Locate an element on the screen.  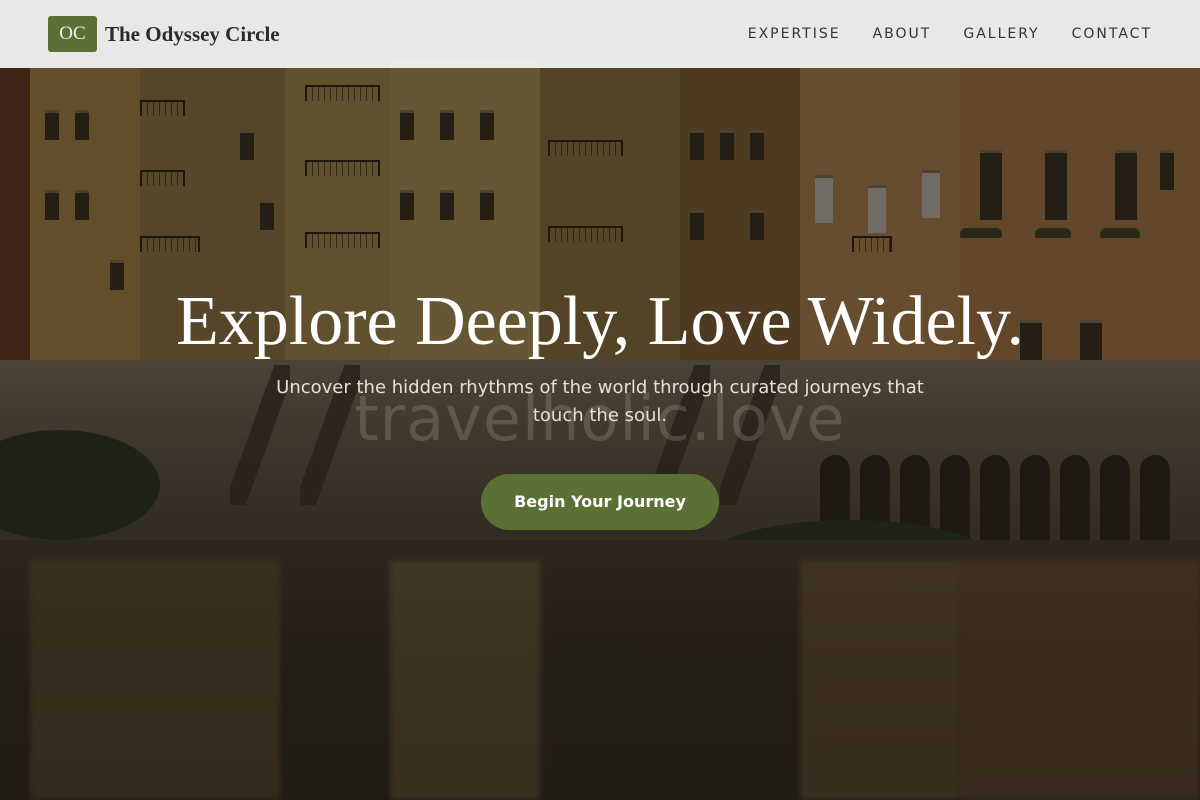
brand-logo-link: OC The Odyssey Circle is located at coordinates (164, 34).